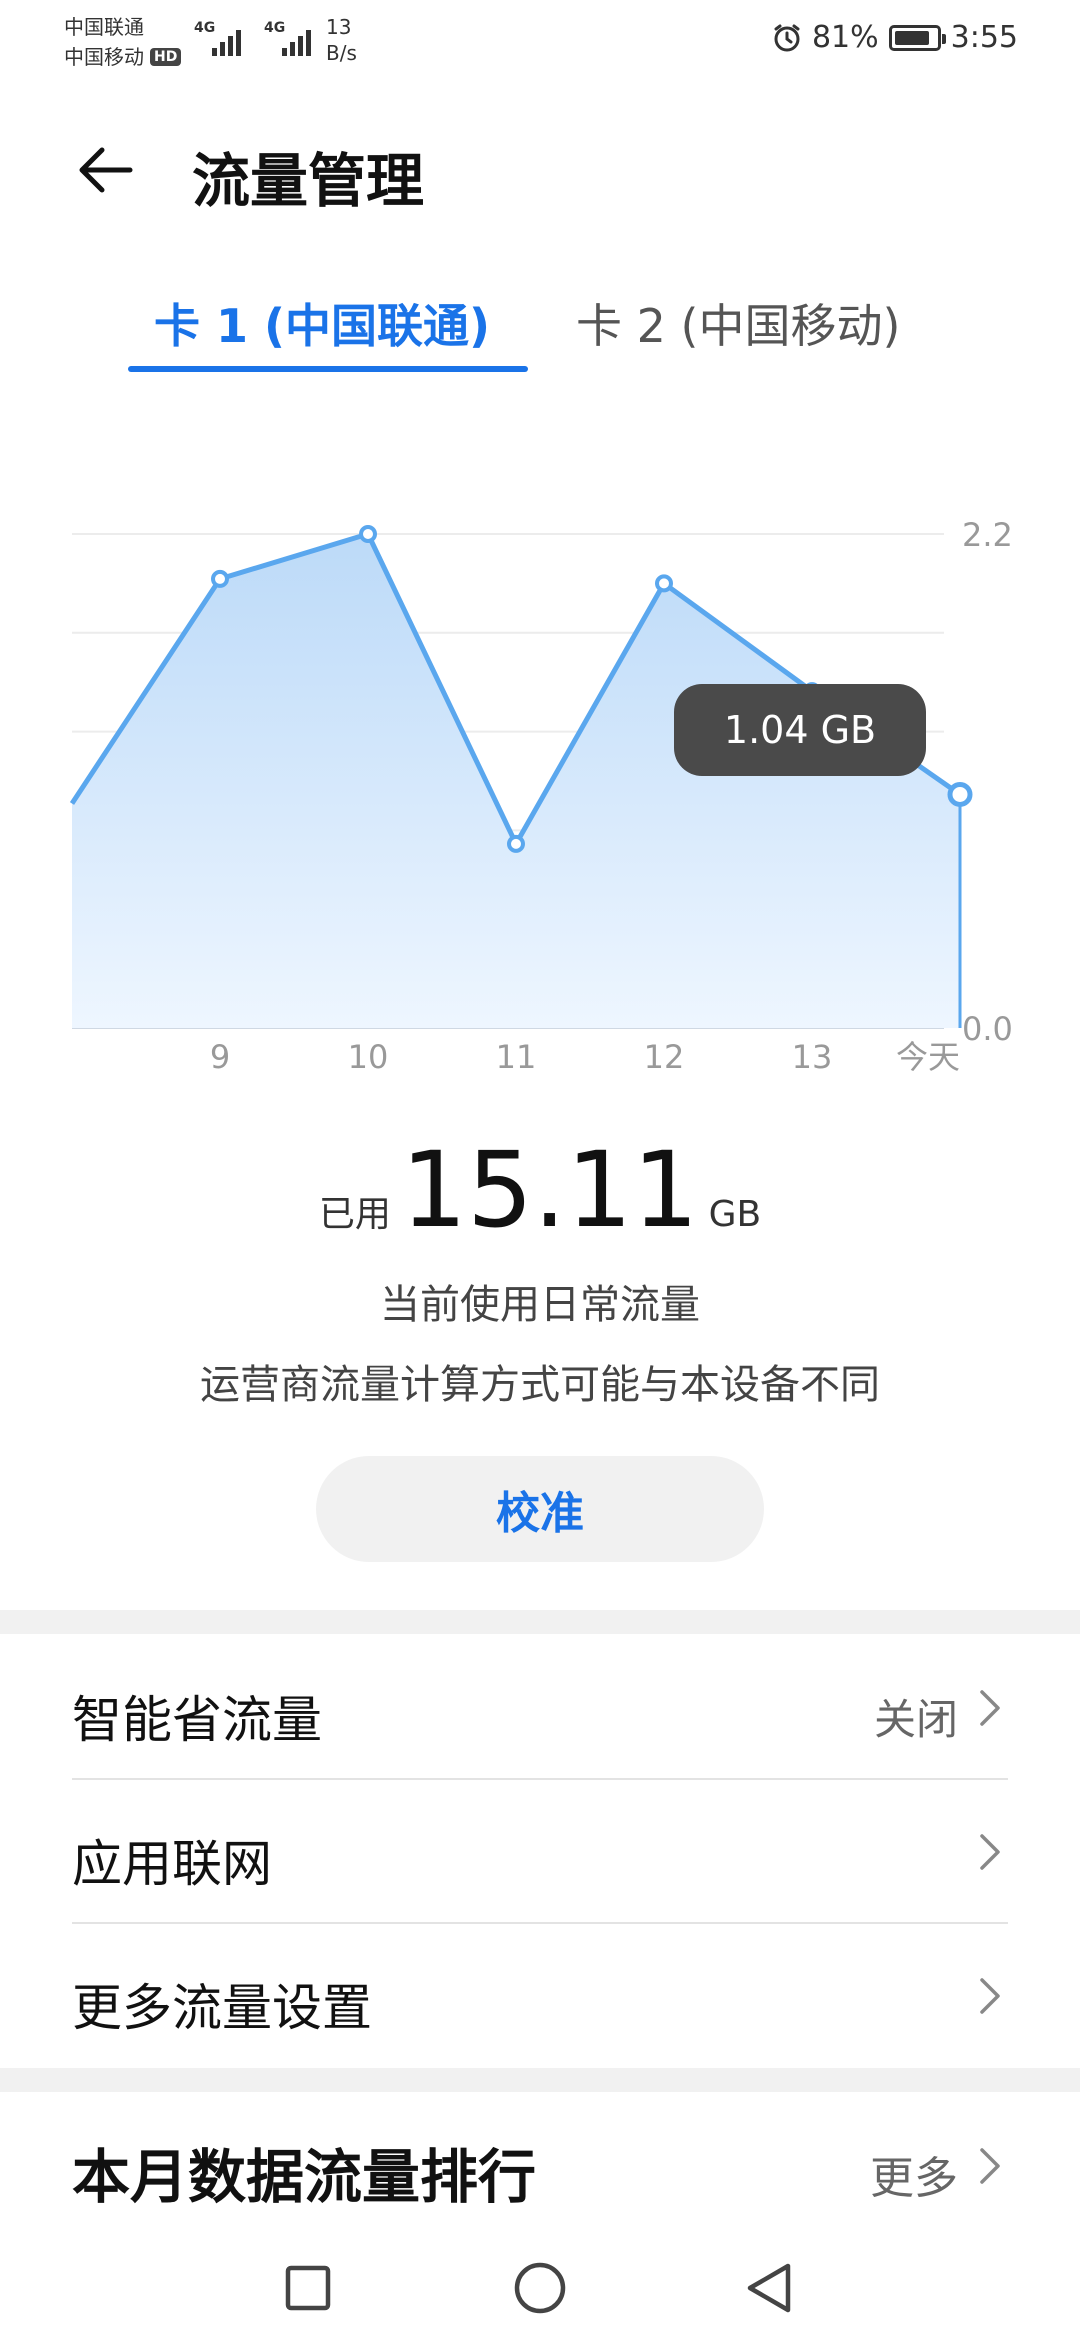  I want to click on x-tick-label: 13, so click(812, 1057).